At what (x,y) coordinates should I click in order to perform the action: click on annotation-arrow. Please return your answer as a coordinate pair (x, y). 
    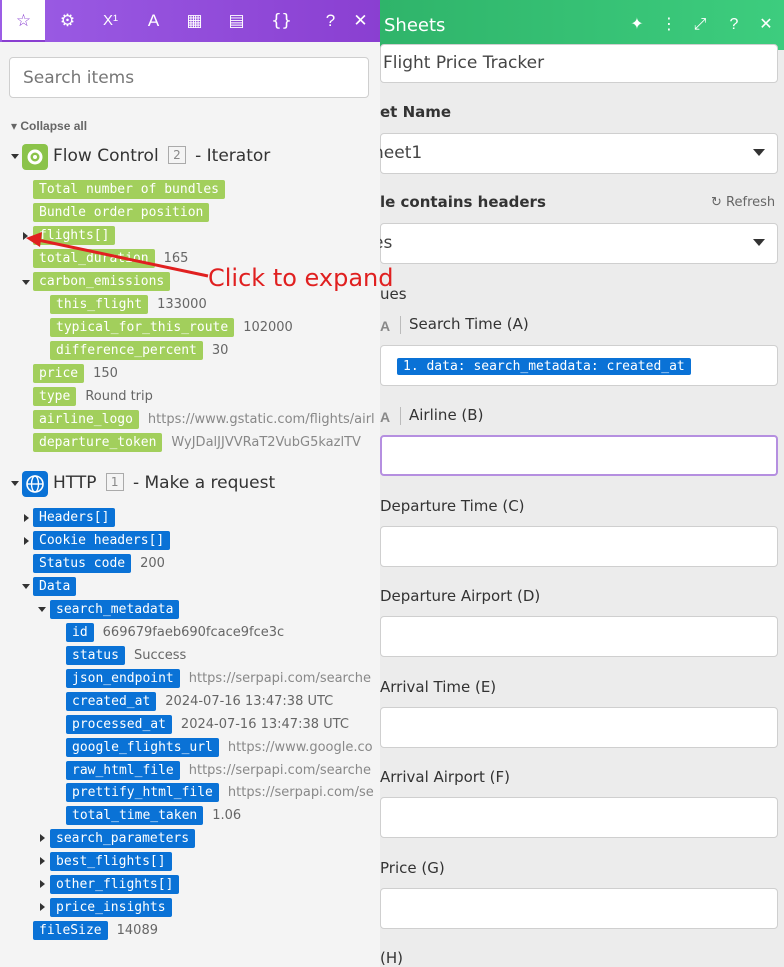
    Looking at the image, I should click on (117, 255).